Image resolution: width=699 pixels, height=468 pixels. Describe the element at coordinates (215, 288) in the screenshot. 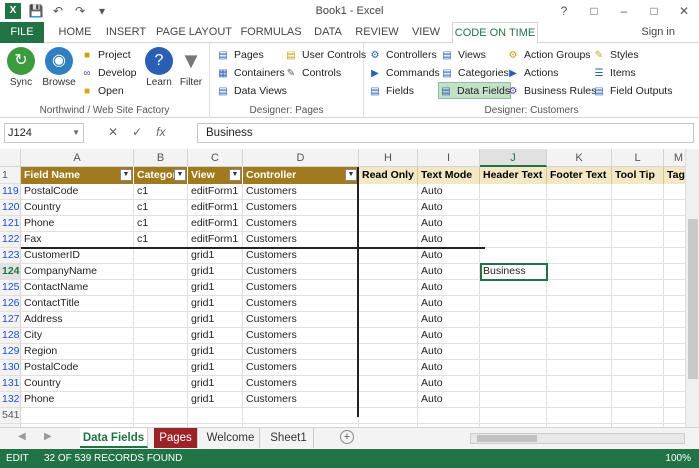

I see `cell-c125: grid1` at that location.